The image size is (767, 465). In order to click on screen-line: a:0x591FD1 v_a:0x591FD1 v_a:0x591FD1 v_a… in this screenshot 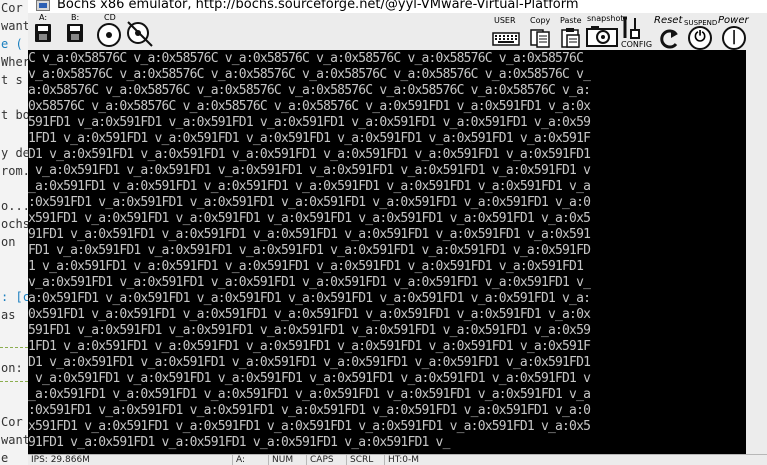, I will do `click(309, 298)`.